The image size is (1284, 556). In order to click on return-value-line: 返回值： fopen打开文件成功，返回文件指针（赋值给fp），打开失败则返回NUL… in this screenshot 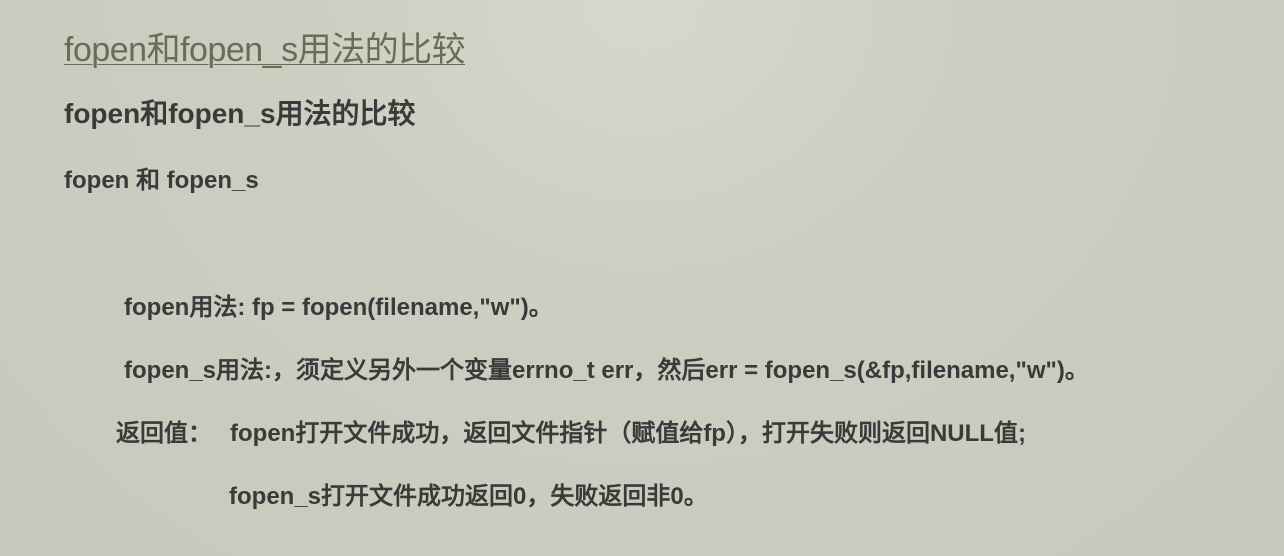, I will do `click(571, 430)`.